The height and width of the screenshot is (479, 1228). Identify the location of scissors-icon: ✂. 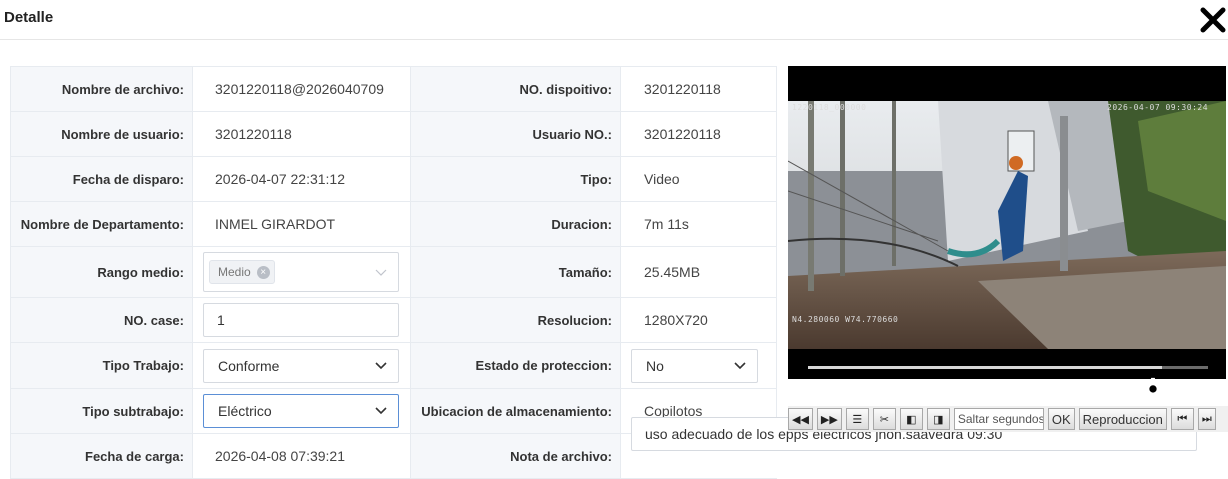
(884, 419).